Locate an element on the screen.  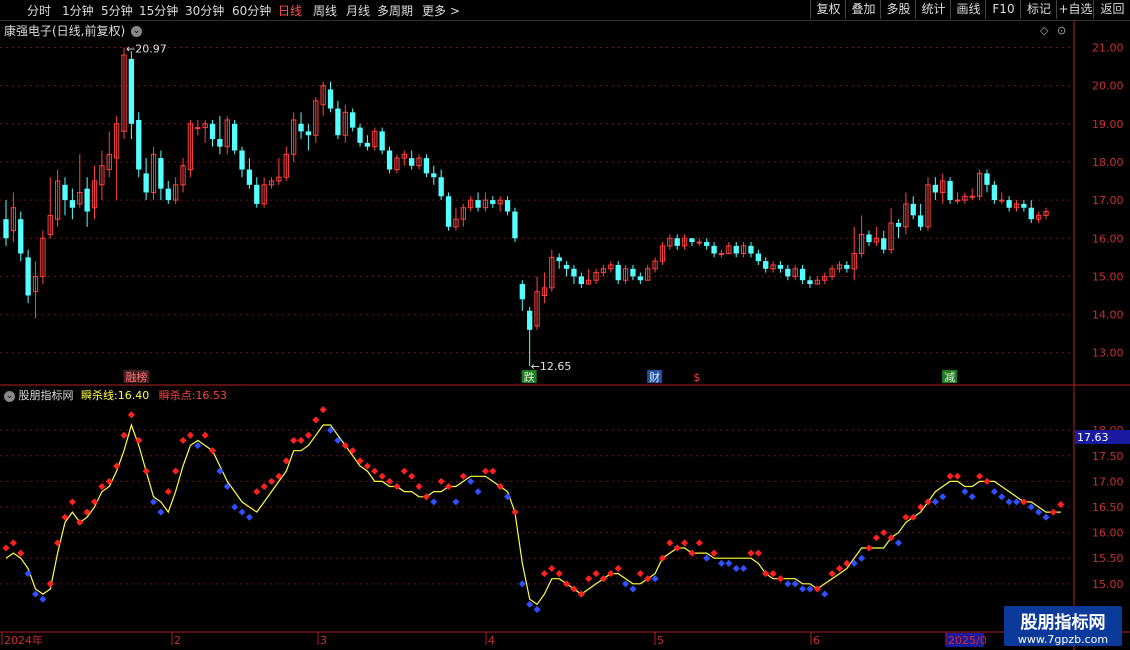
toolbar-button-4: 画线 is located at coordinates (968, 9).